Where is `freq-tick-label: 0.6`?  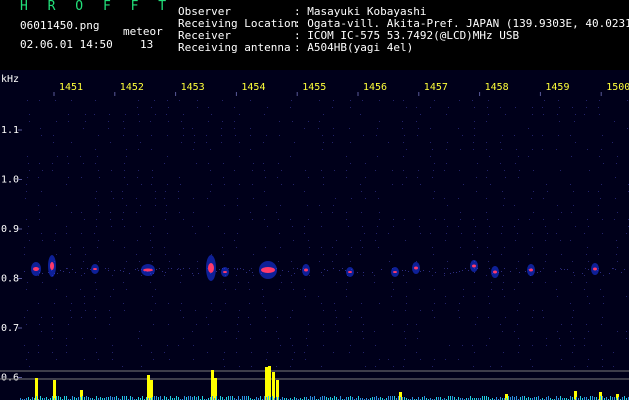 freq-tick-label: 0.6 is located at coordinates (10, 378).